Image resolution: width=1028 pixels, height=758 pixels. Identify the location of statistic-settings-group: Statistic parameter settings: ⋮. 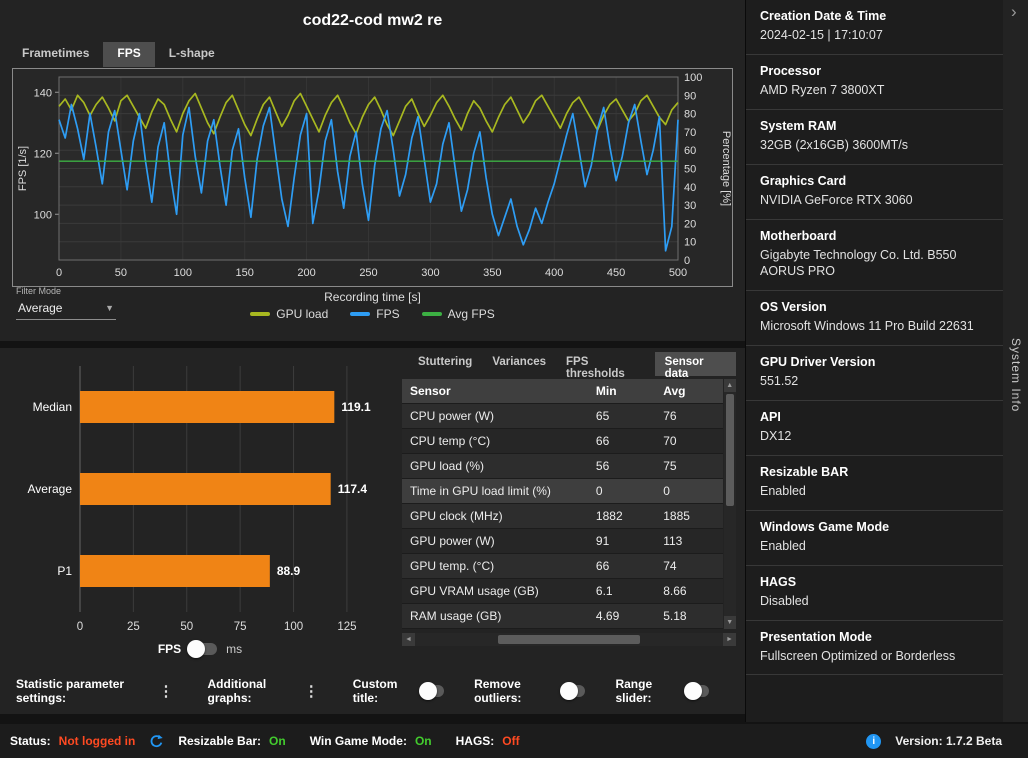
(97, 691).